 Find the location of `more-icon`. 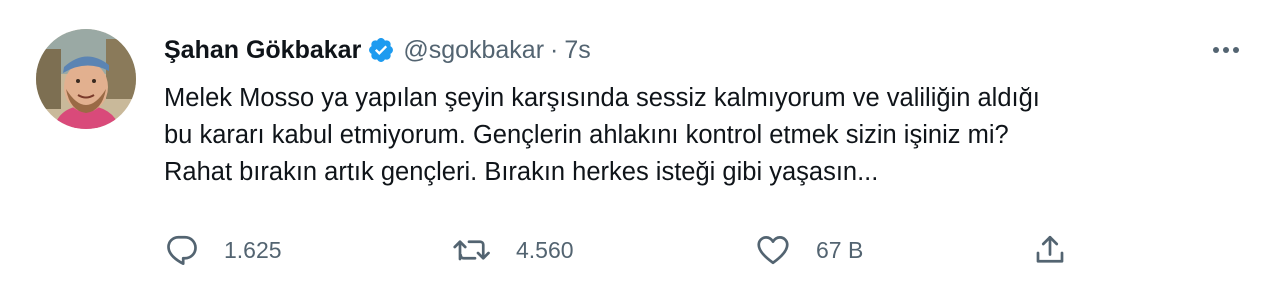

more-icon is located at coordinates (1226, 50).